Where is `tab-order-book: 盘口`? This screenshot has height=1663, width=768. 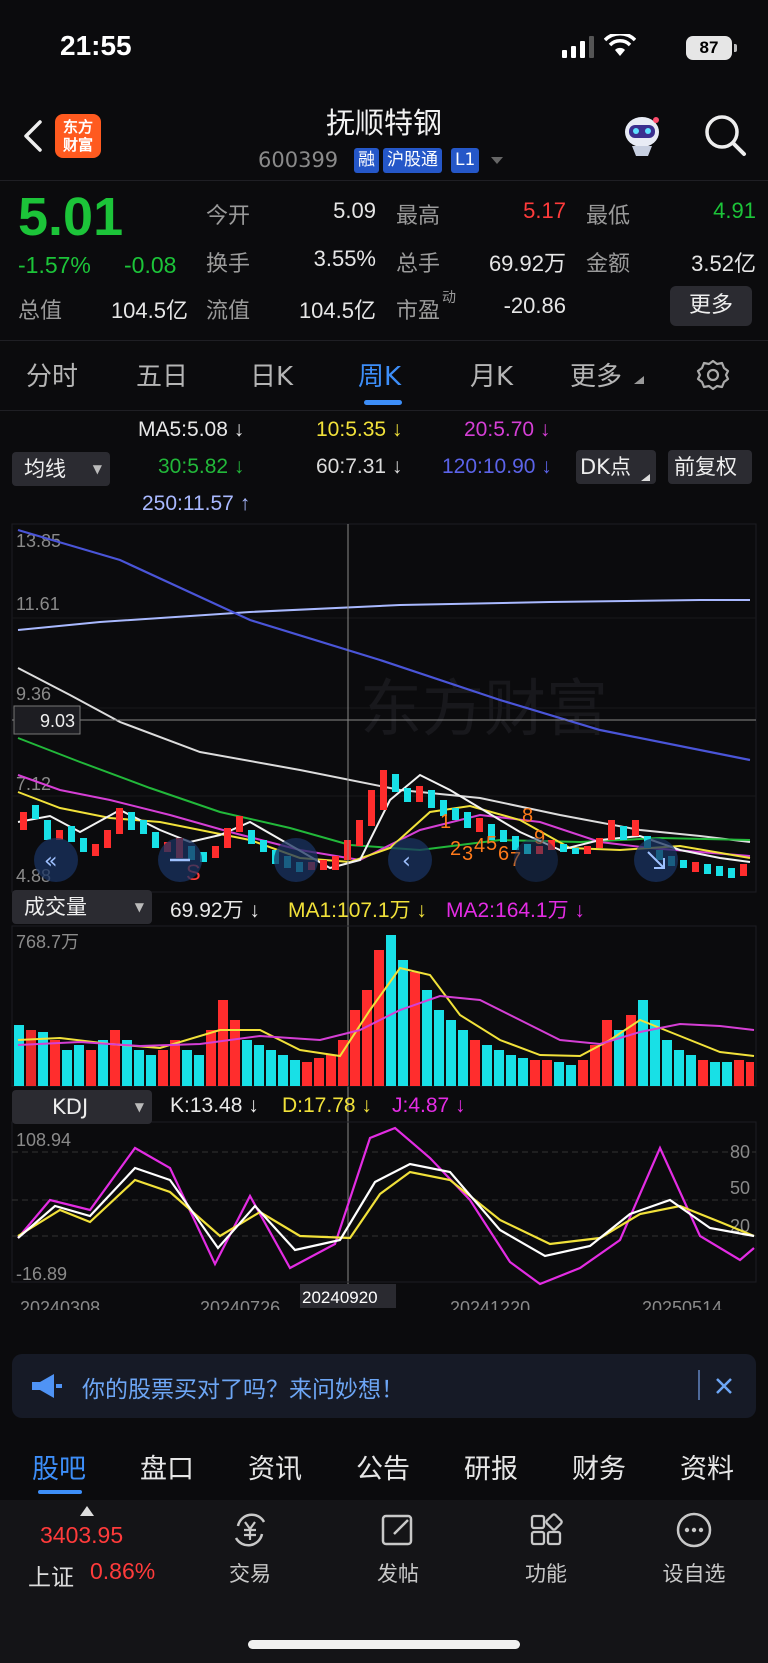 tab-order-book: 盘口 is located at coordinates (167, 1466).